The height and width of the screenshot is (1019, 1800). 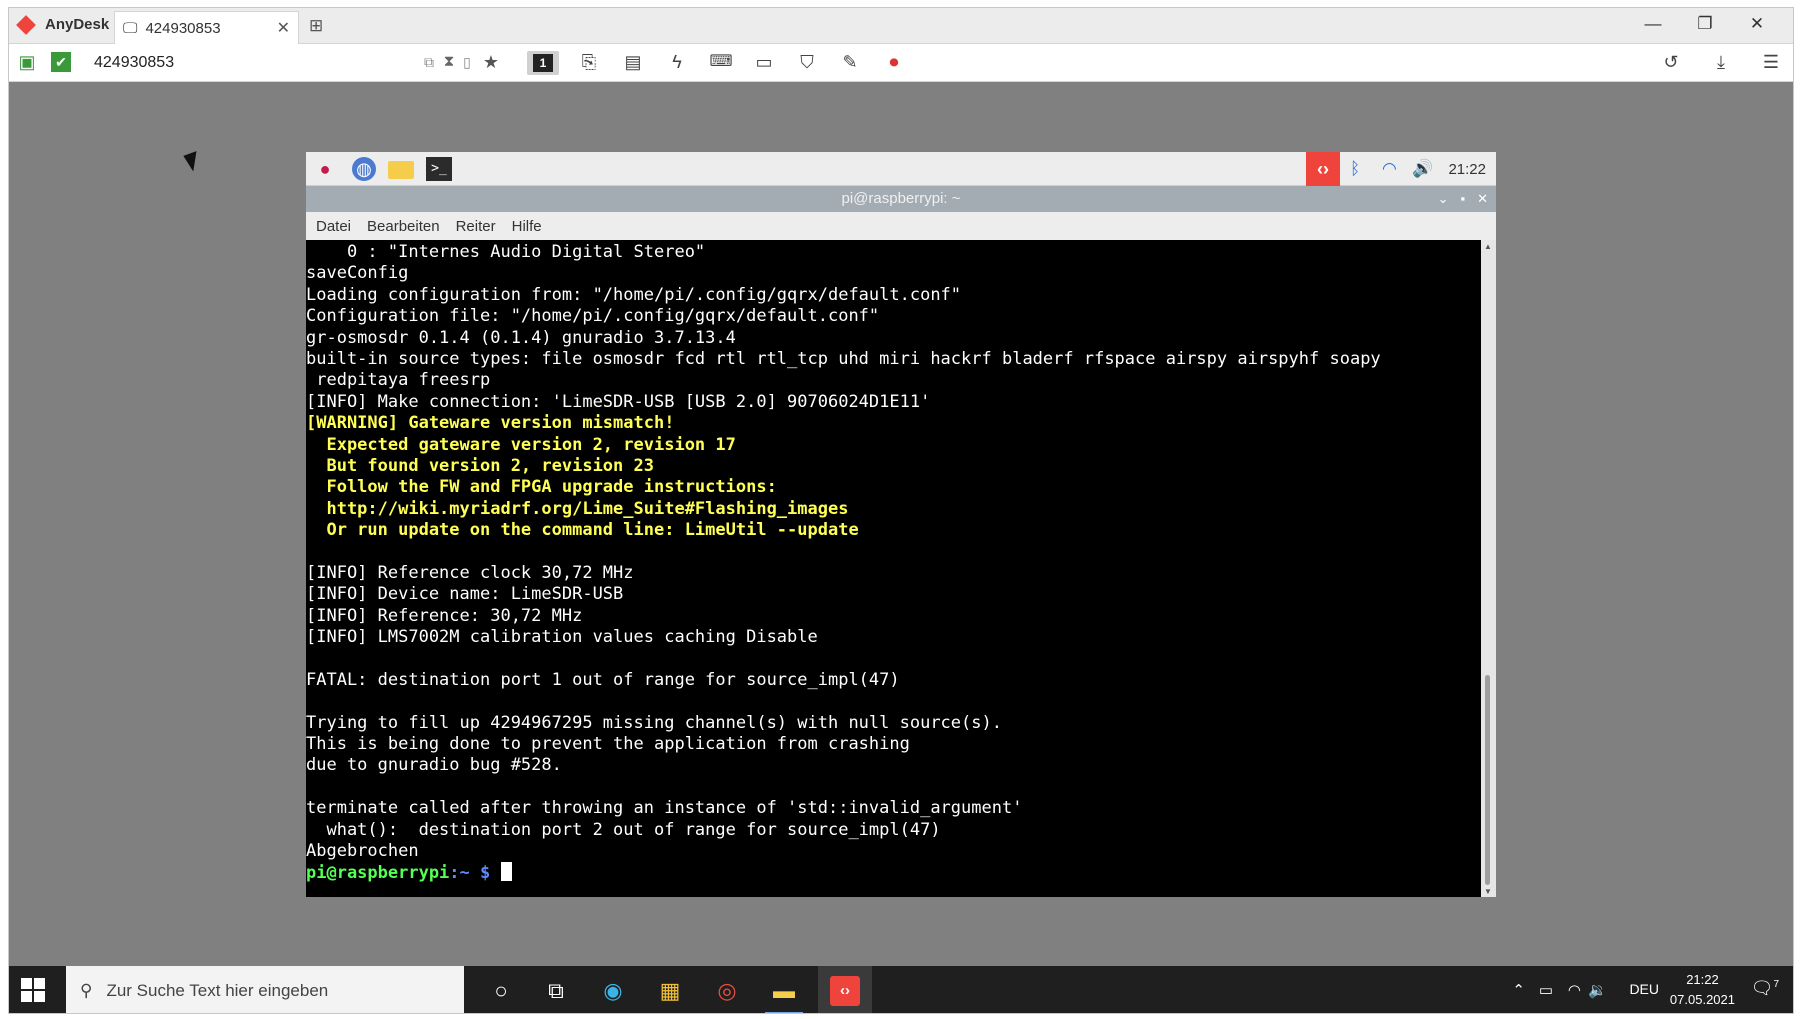 I want to click on chat-icon: ▤, so click(x=633, y=62).